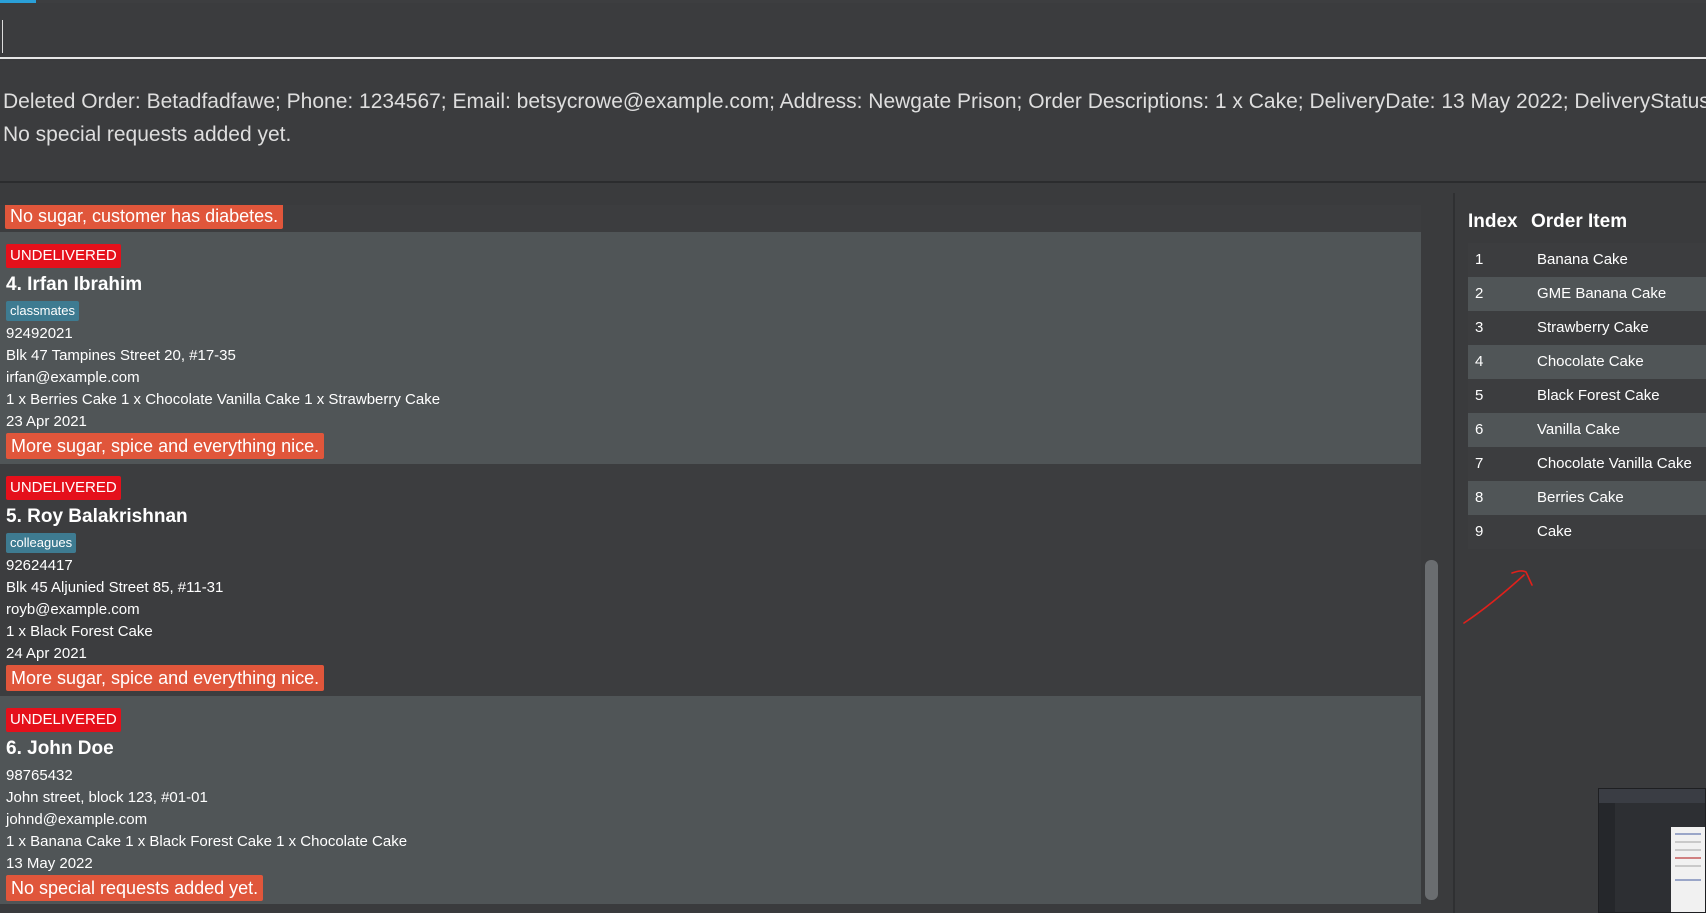 The height and width of the screenshot is (913, 1706). I want to click on order-phone: 92492021, so click(39, 333).